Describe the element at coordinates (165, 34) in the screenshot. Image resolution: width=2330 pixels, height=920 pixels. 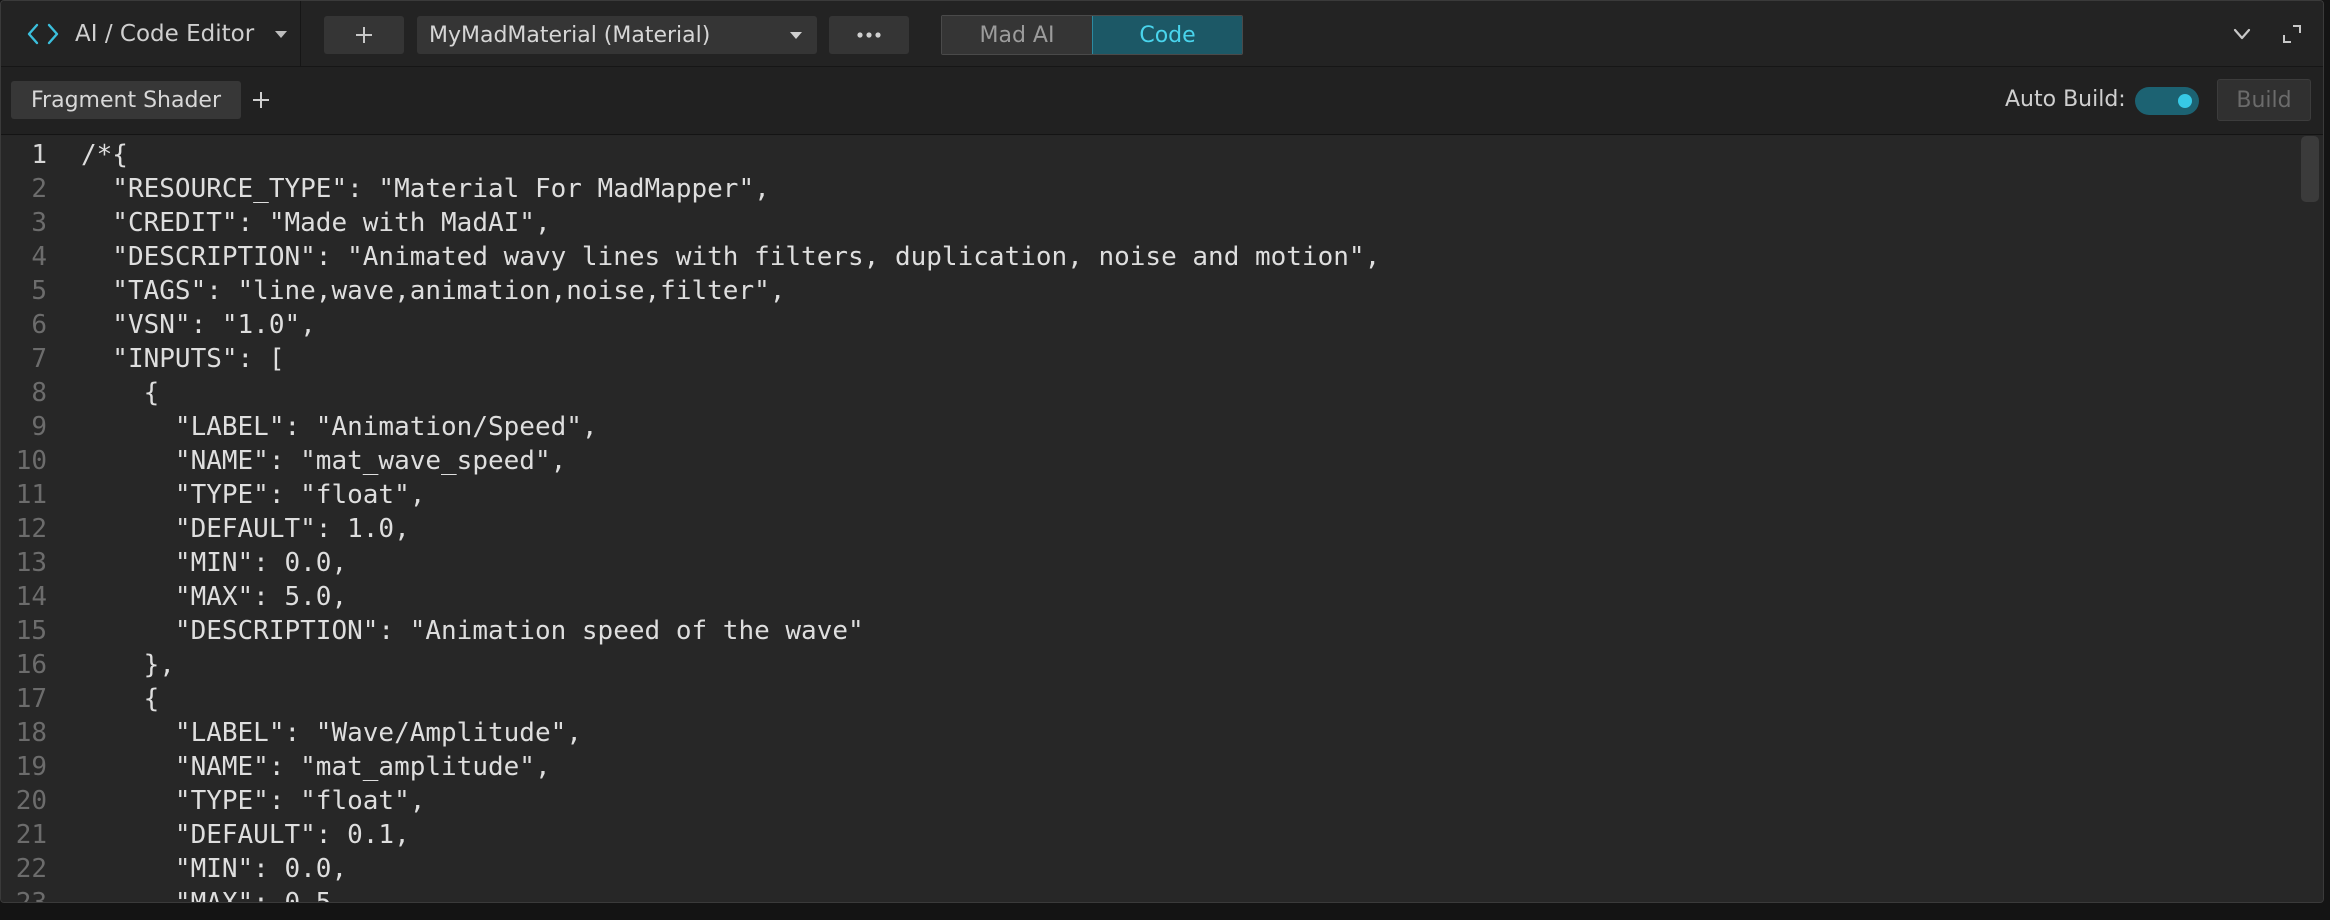
I see `editor-title: AI / Code Editor` at that location.